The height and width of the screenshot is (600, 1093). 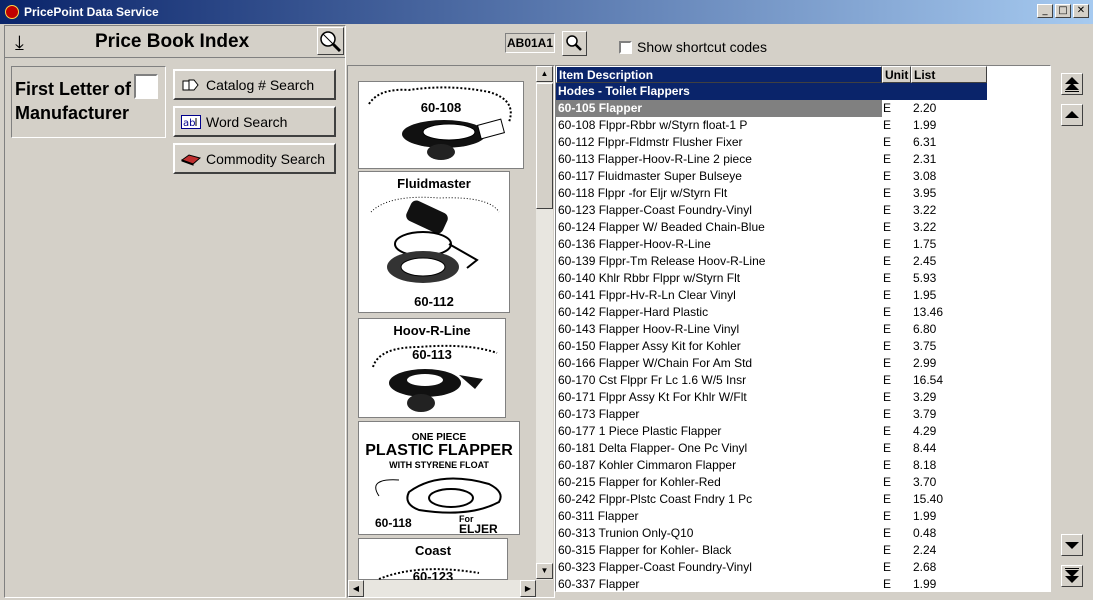 I want to click on cell-desc: 60-108 Flppr-Rbbr w/Styrn float-1 P, so click(x=653, y=125).